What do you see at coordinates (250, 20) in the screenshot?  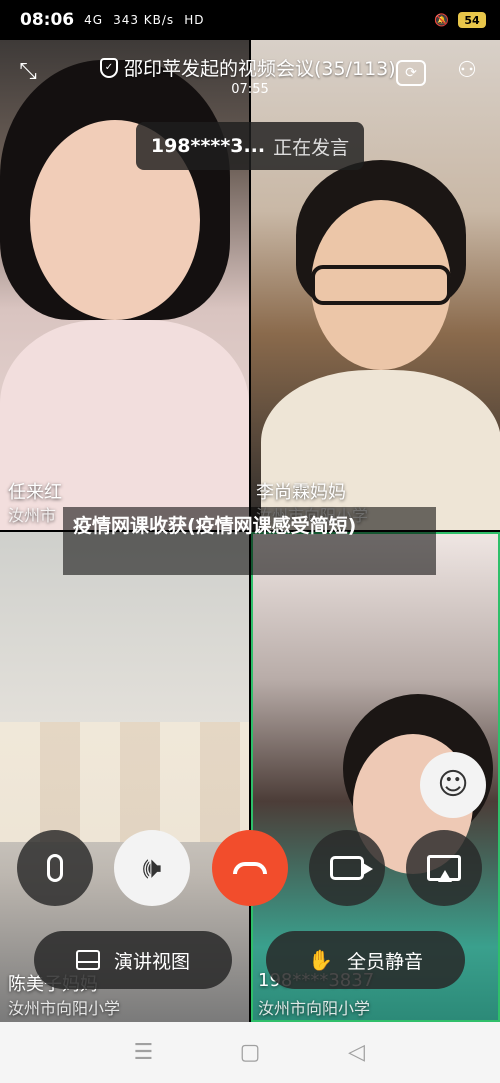 I see `status-bar: 08:06 4G 343 KB/s HD 🔕 54` at bounding box center [250, 20].